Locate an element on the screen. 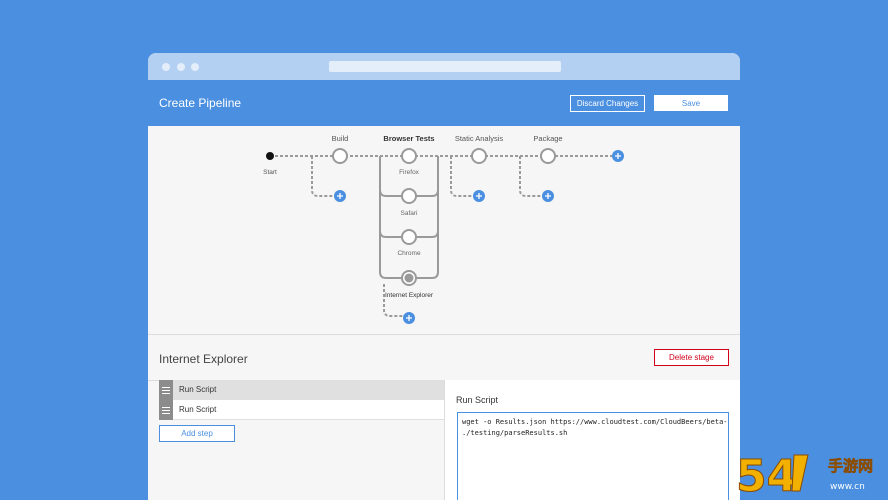 The height and width of the screenshot is (500, 888). browser-chrome is located at coordinates (444, 66).